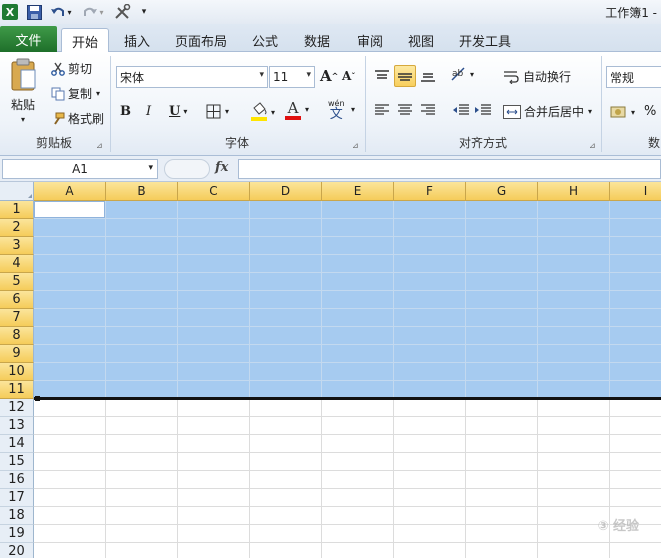  What do you see at coordinates (633, 77) in the screenshot?
I see `number-format-select: 常规` at bounding box center [633, 77].